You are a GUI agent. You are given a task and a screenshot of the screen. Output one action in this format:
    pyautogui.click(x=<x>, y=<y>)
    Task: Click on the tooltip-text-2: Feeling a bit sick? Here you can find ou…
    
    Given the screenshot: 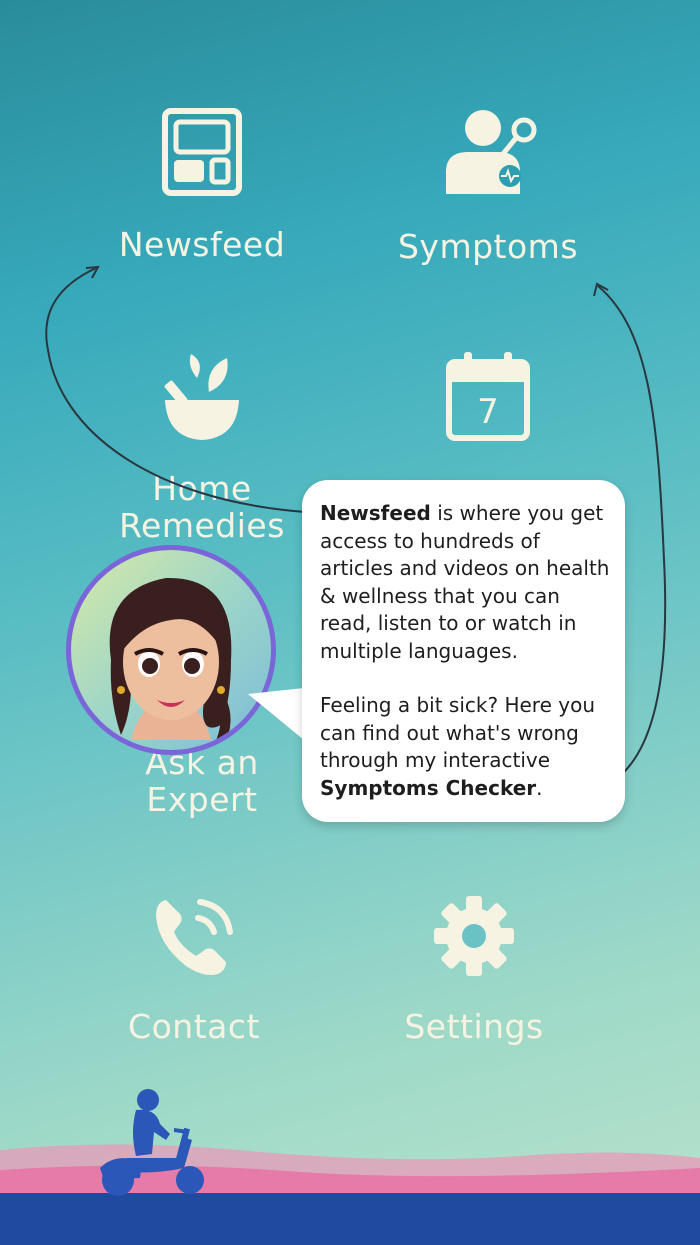 What is the action you would take?
    pyautogui.click(x=457, y=732)
    